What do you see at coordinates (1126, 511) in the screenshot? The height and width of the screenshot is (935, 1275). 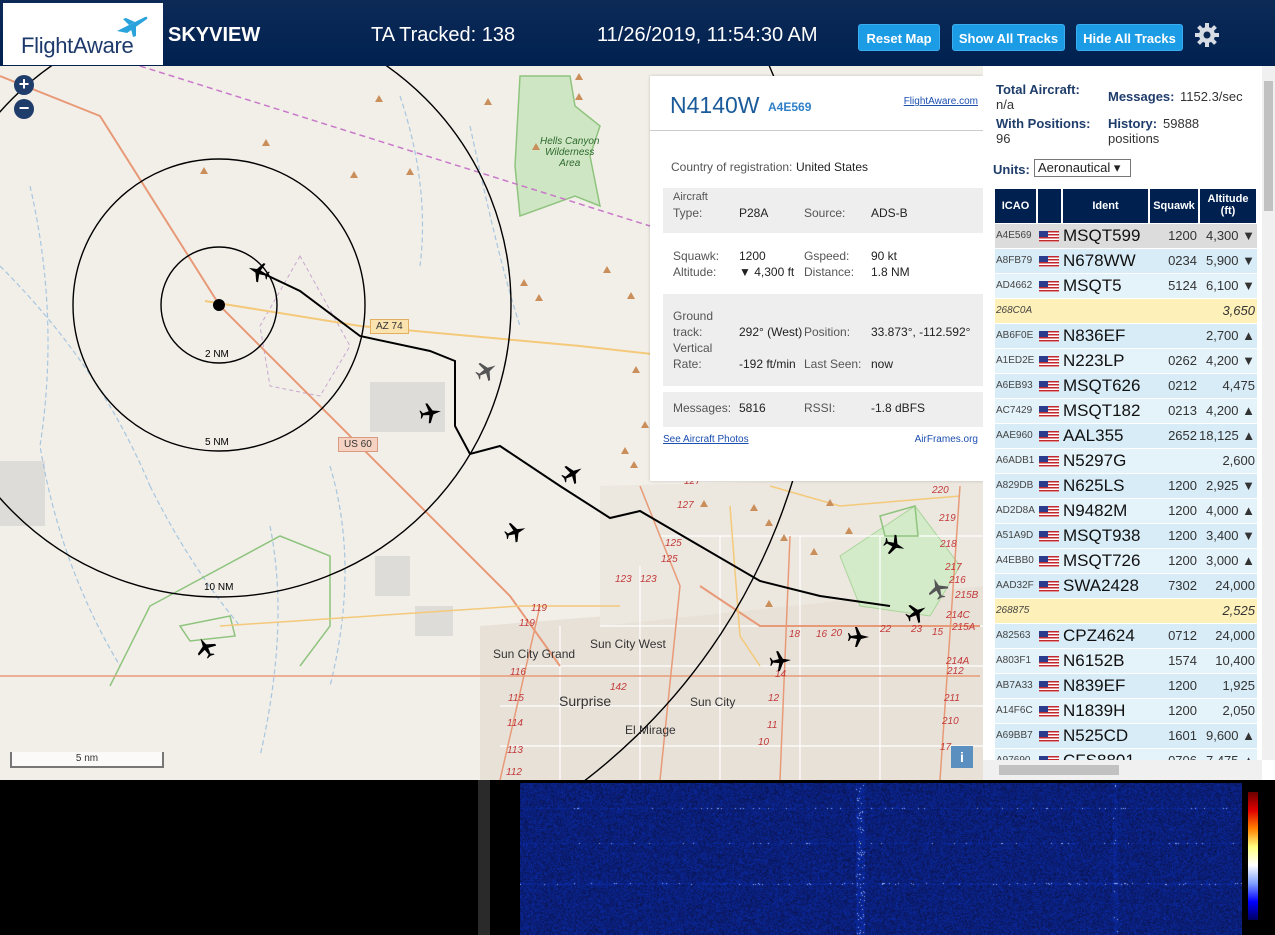 I see `table-row: AD2D8A N9482M 1200 4,000 ▲` at bounding box center [1126, 511].